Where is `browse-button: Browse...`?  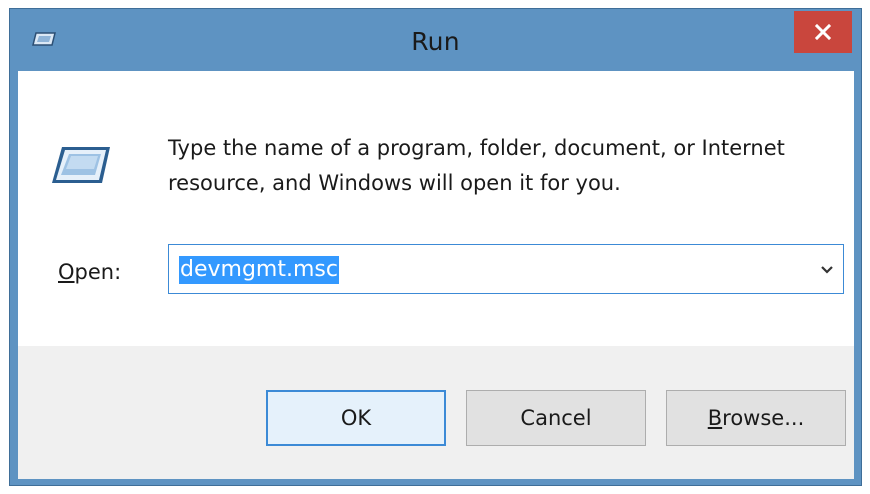 browse-button: Browse... is located at coordinates (756, 418).